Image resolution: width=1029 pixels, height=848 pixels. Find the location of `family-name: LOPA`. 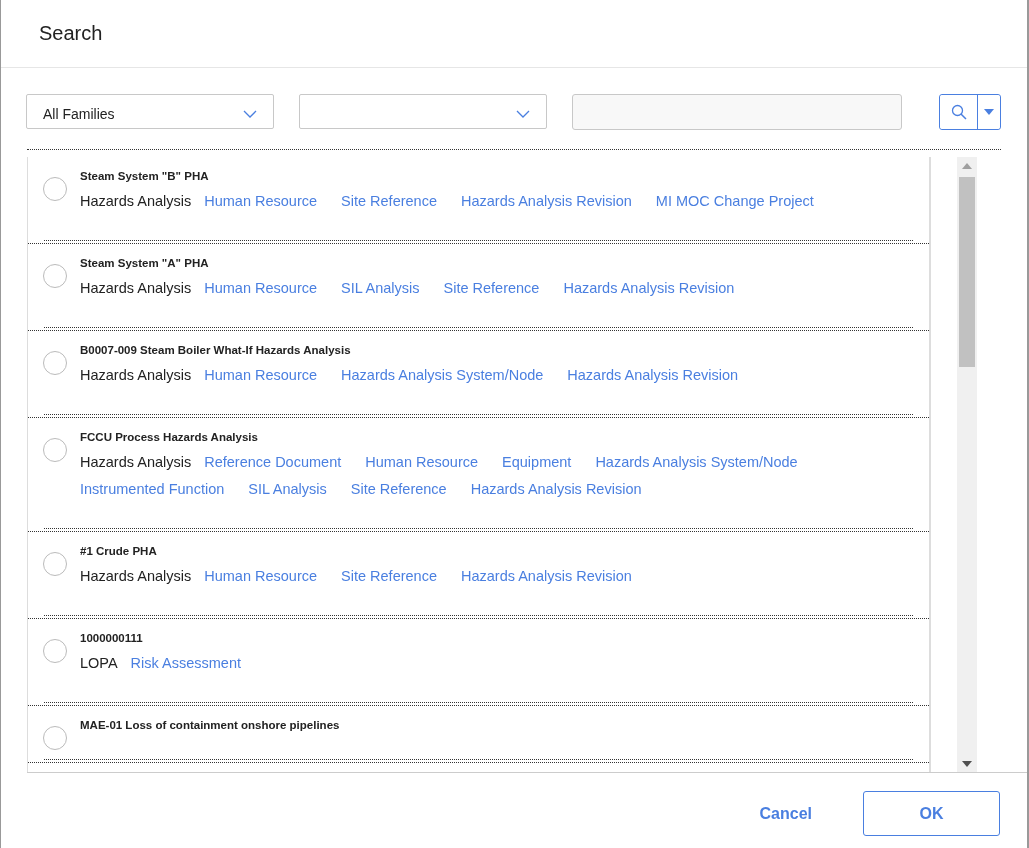

family-name: LOPA is located at coordinates (99, 663).